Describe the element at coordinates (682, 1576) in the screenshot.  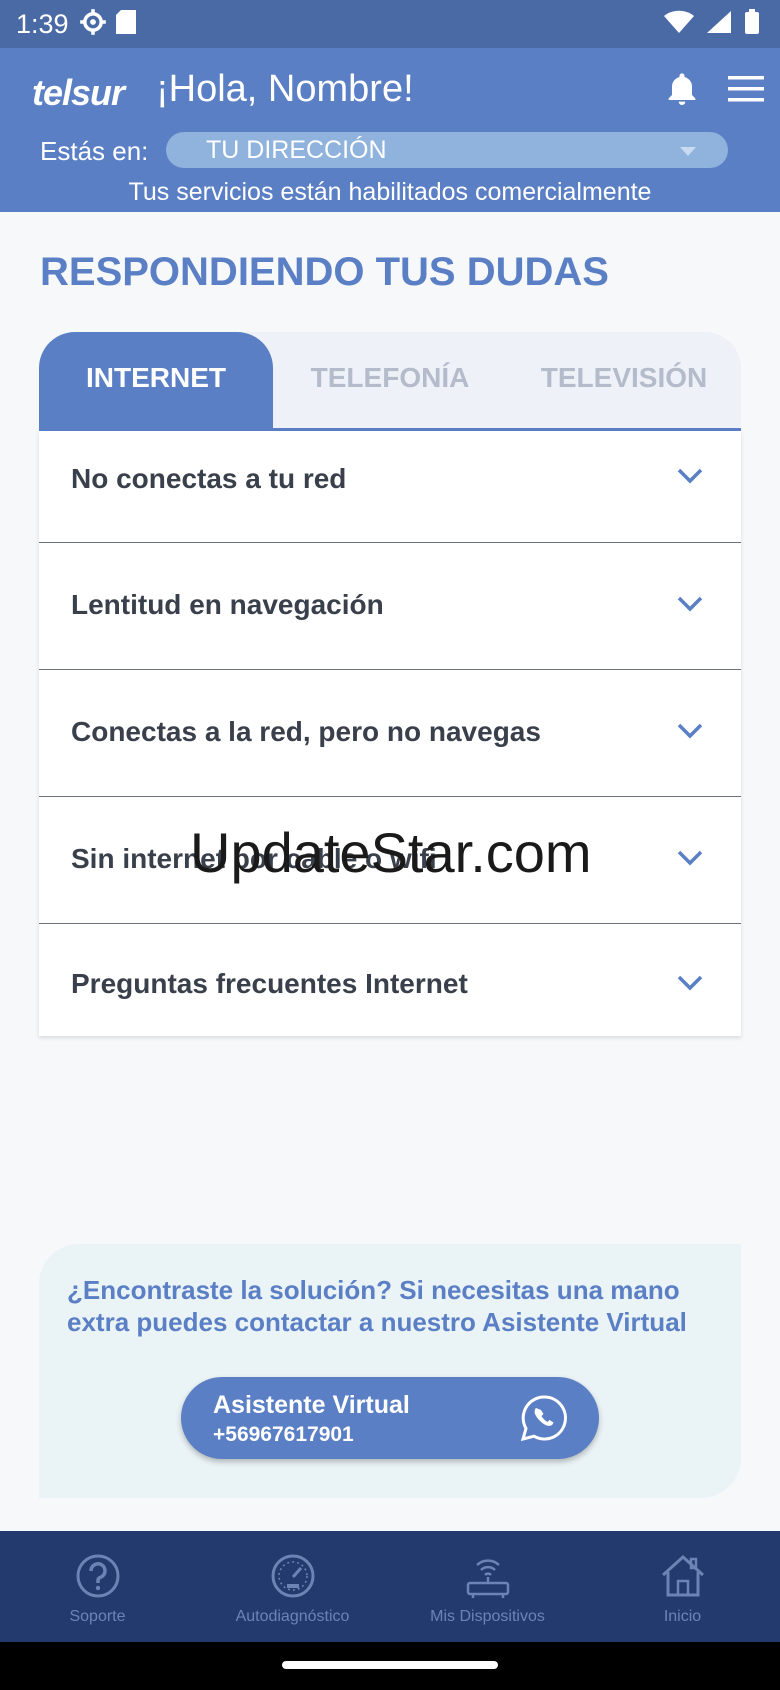
I see `home-icon` at that location.